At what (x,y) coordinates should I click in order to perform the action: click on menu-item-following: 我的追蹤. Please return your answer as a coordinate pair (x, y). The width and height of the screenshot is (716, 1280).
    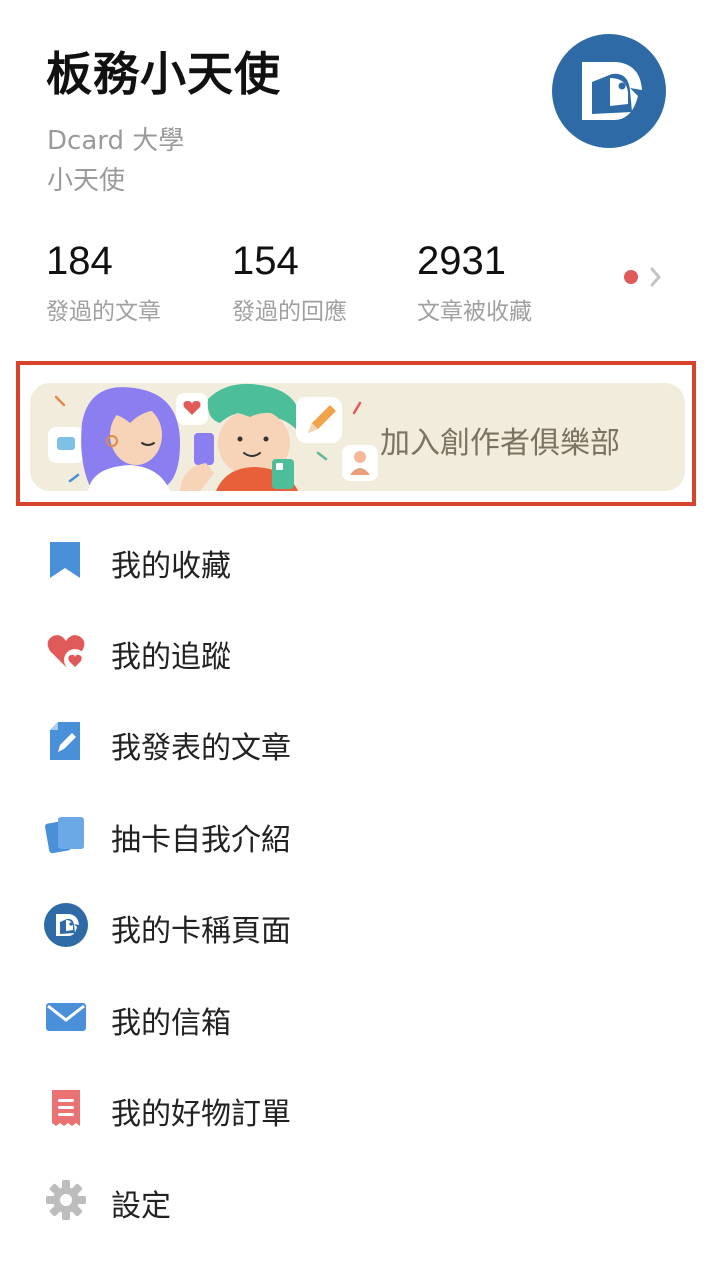
    Looking at the image, I should click on (358, 652).